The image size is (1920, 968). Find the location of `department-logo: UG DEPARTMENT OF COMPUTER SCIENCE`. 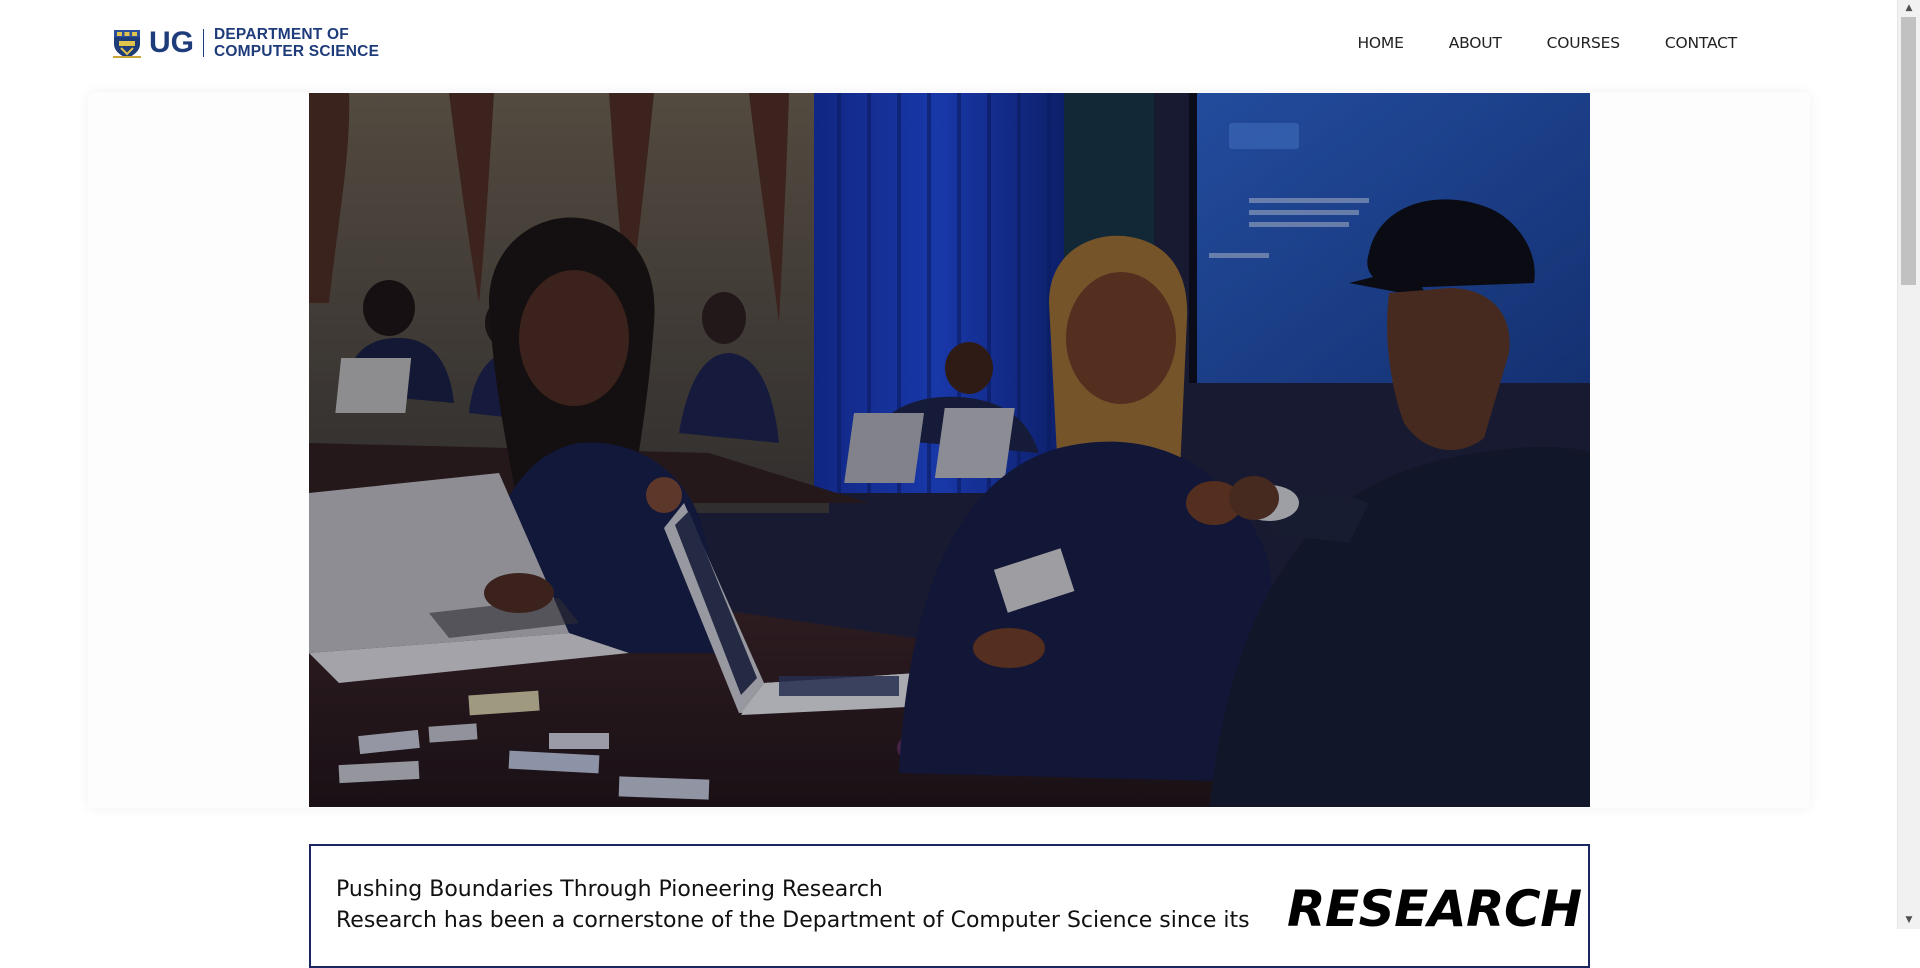

department-logo: UG DEPARTMENT OF COMPUTER SCIENCE is located at coordinates (245, 43).